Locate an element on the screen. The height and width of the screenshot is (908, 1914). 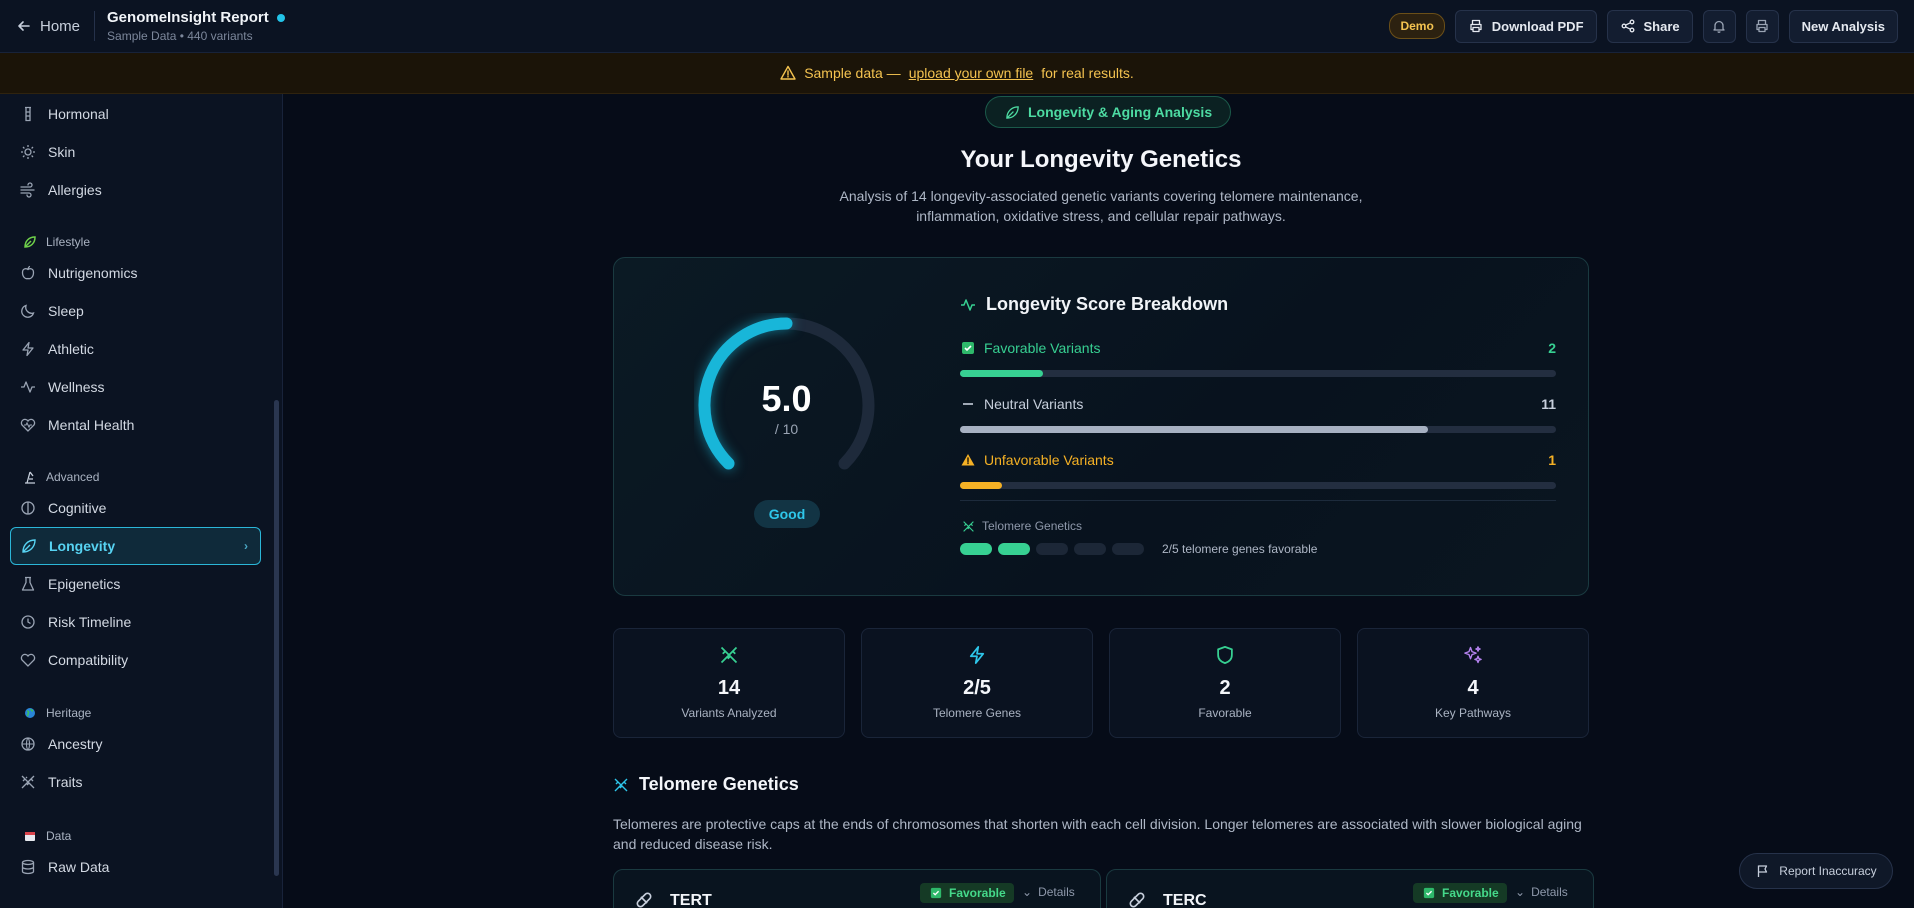
download-pdf-button: Download PDF is located at coordinates (1525, 26).